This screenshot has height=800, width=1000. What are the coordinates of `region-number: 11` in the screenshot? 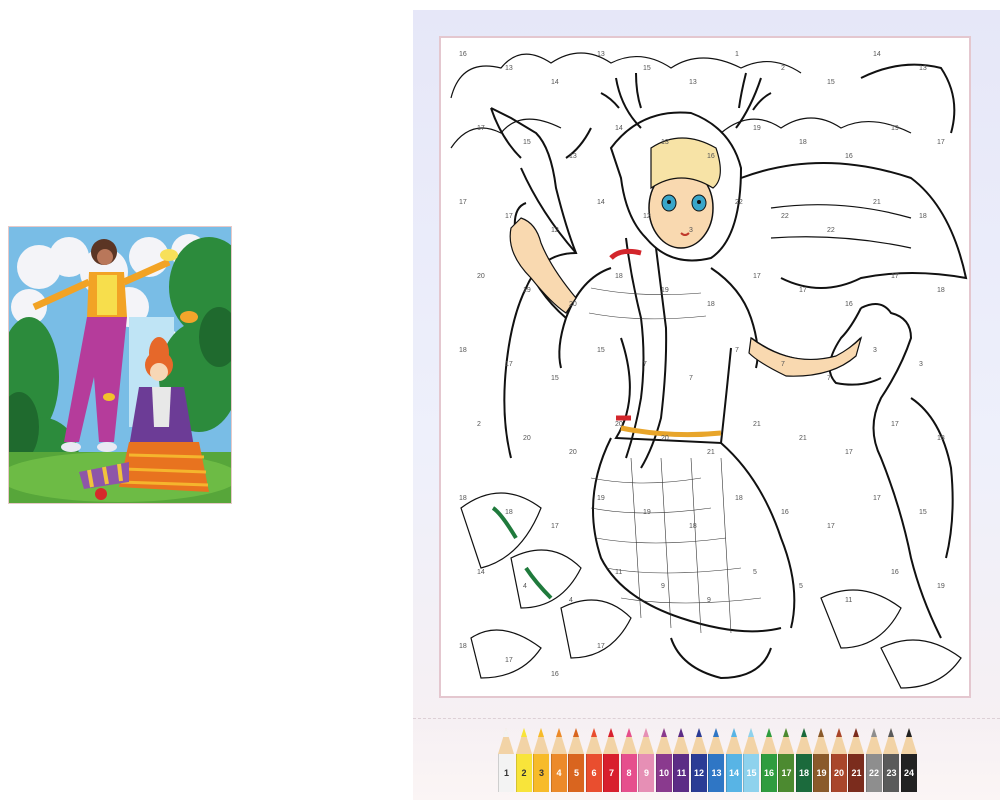 It's located at (618, 572).